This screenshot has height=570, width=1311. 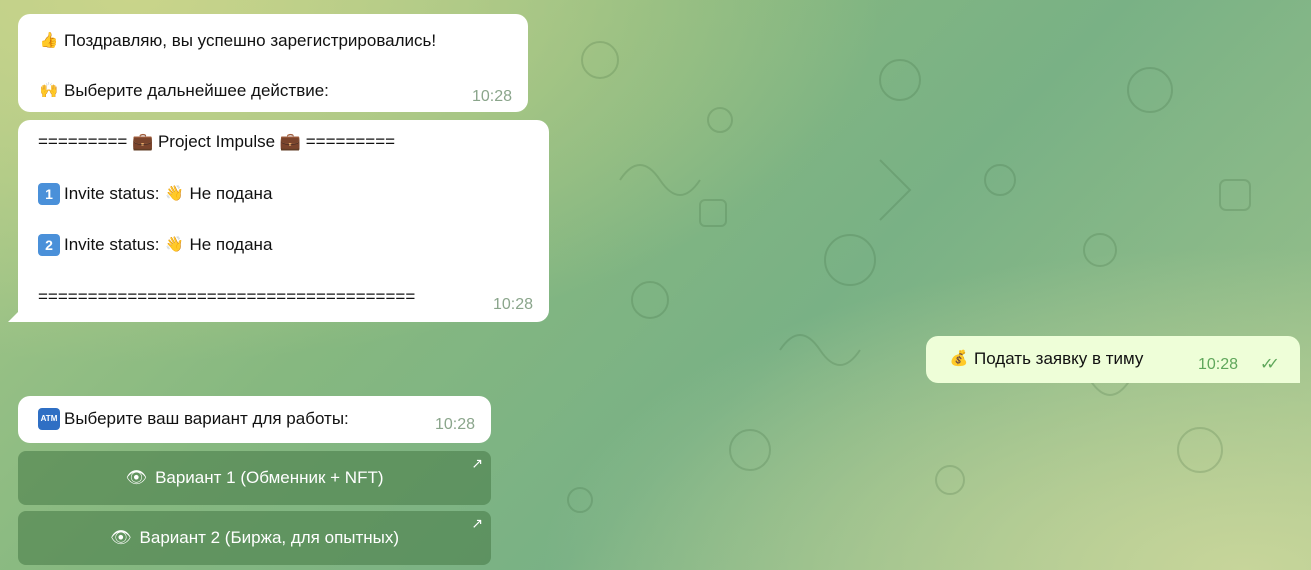 I want to click on project-header: ========= 💼 Project Impulse 💼 =========, so click(x=217, y=141).